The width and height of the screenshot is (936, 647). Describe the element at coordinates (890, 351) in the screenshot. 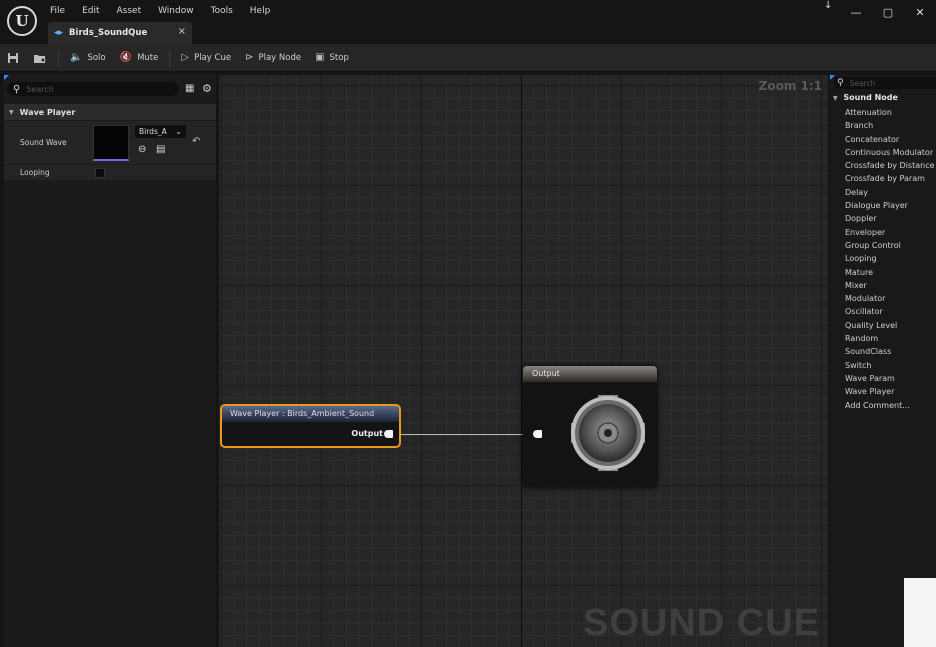

I see `palette-item: SoundClass` at that location.